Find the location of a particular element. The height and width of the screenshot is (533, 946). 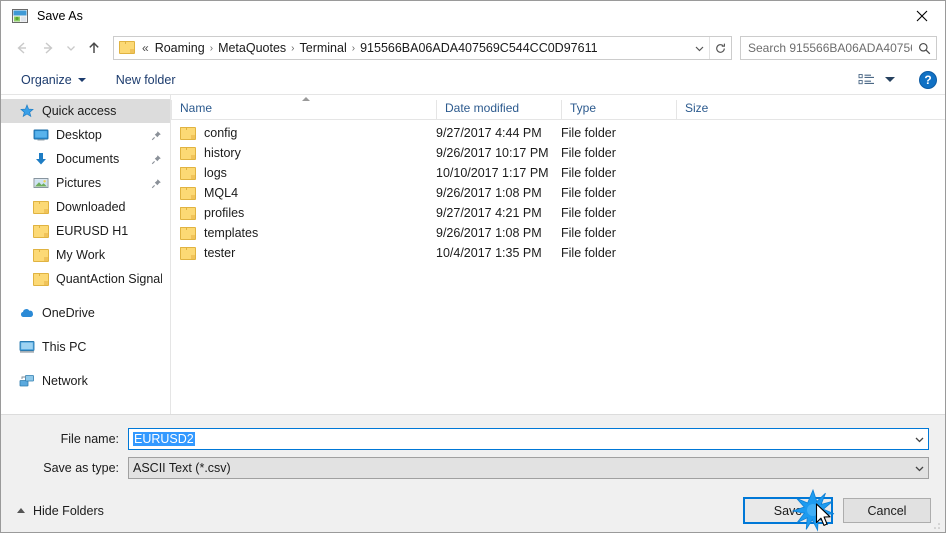

file-name-cell: templates is located at coordinates (303, 233).